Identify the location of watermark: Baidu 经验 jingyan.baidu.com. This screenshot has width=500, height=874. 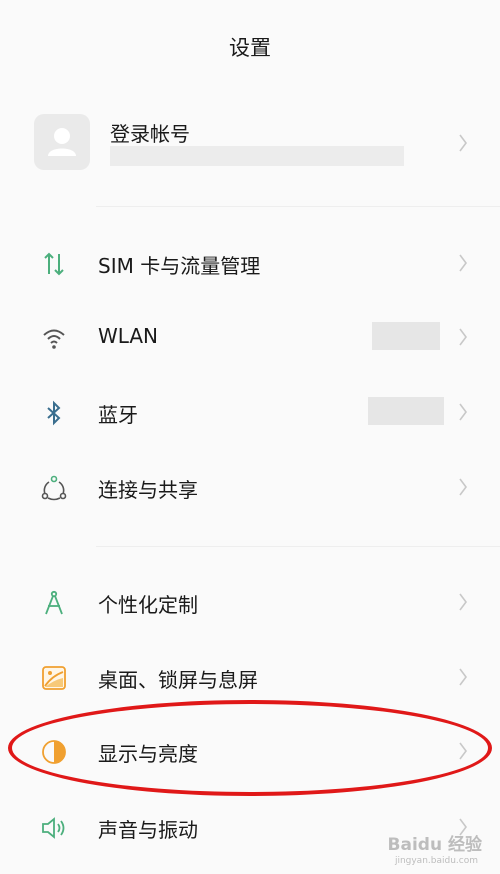
(426, 846).